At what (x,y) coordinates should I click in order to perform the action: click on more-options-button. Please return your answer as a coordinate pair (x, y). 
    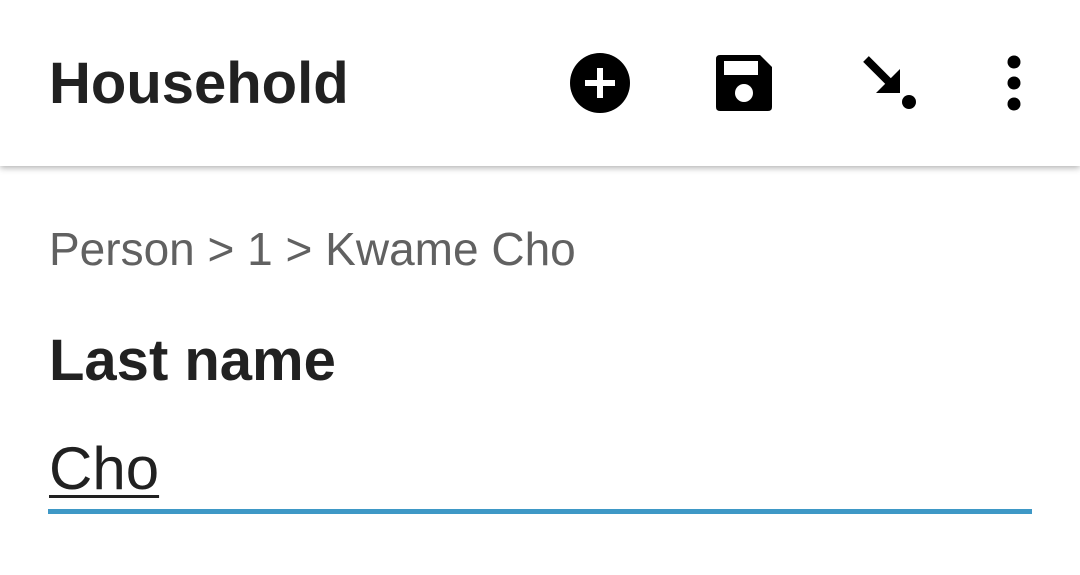
    Looking at the image, I should click on (1014, 83).